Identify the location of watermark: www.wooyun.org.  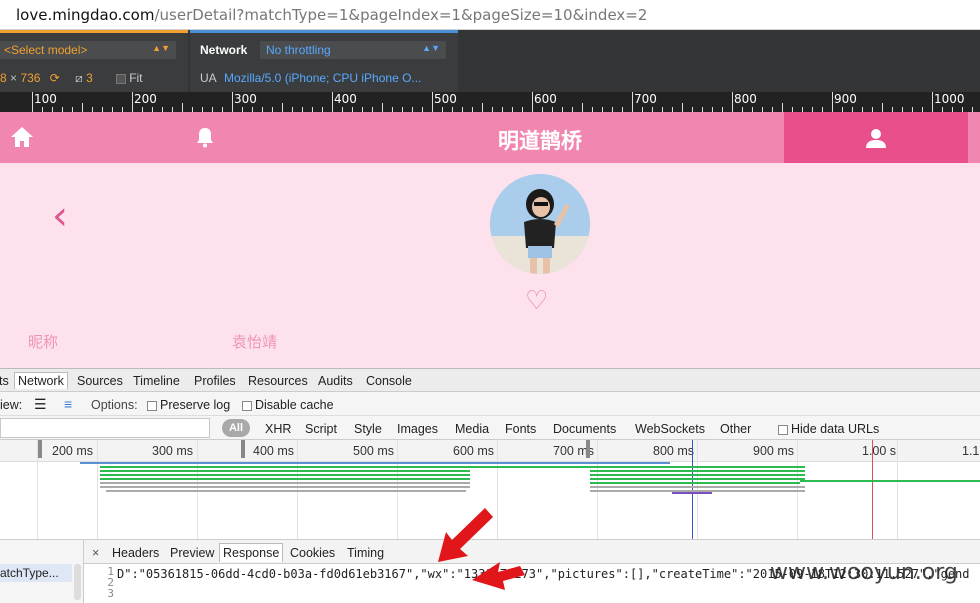
(864, 572).